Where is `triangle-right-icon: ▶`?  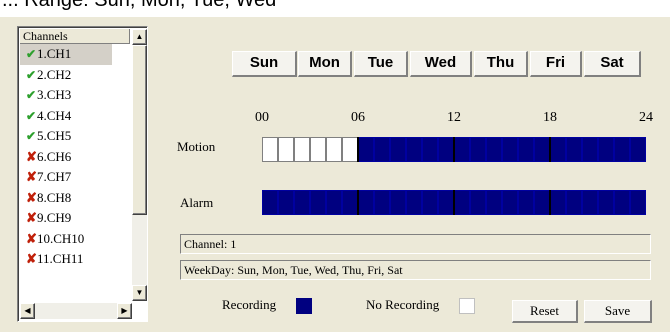 triangle-right-icon: ▶ is located at coordinates (124, 310).